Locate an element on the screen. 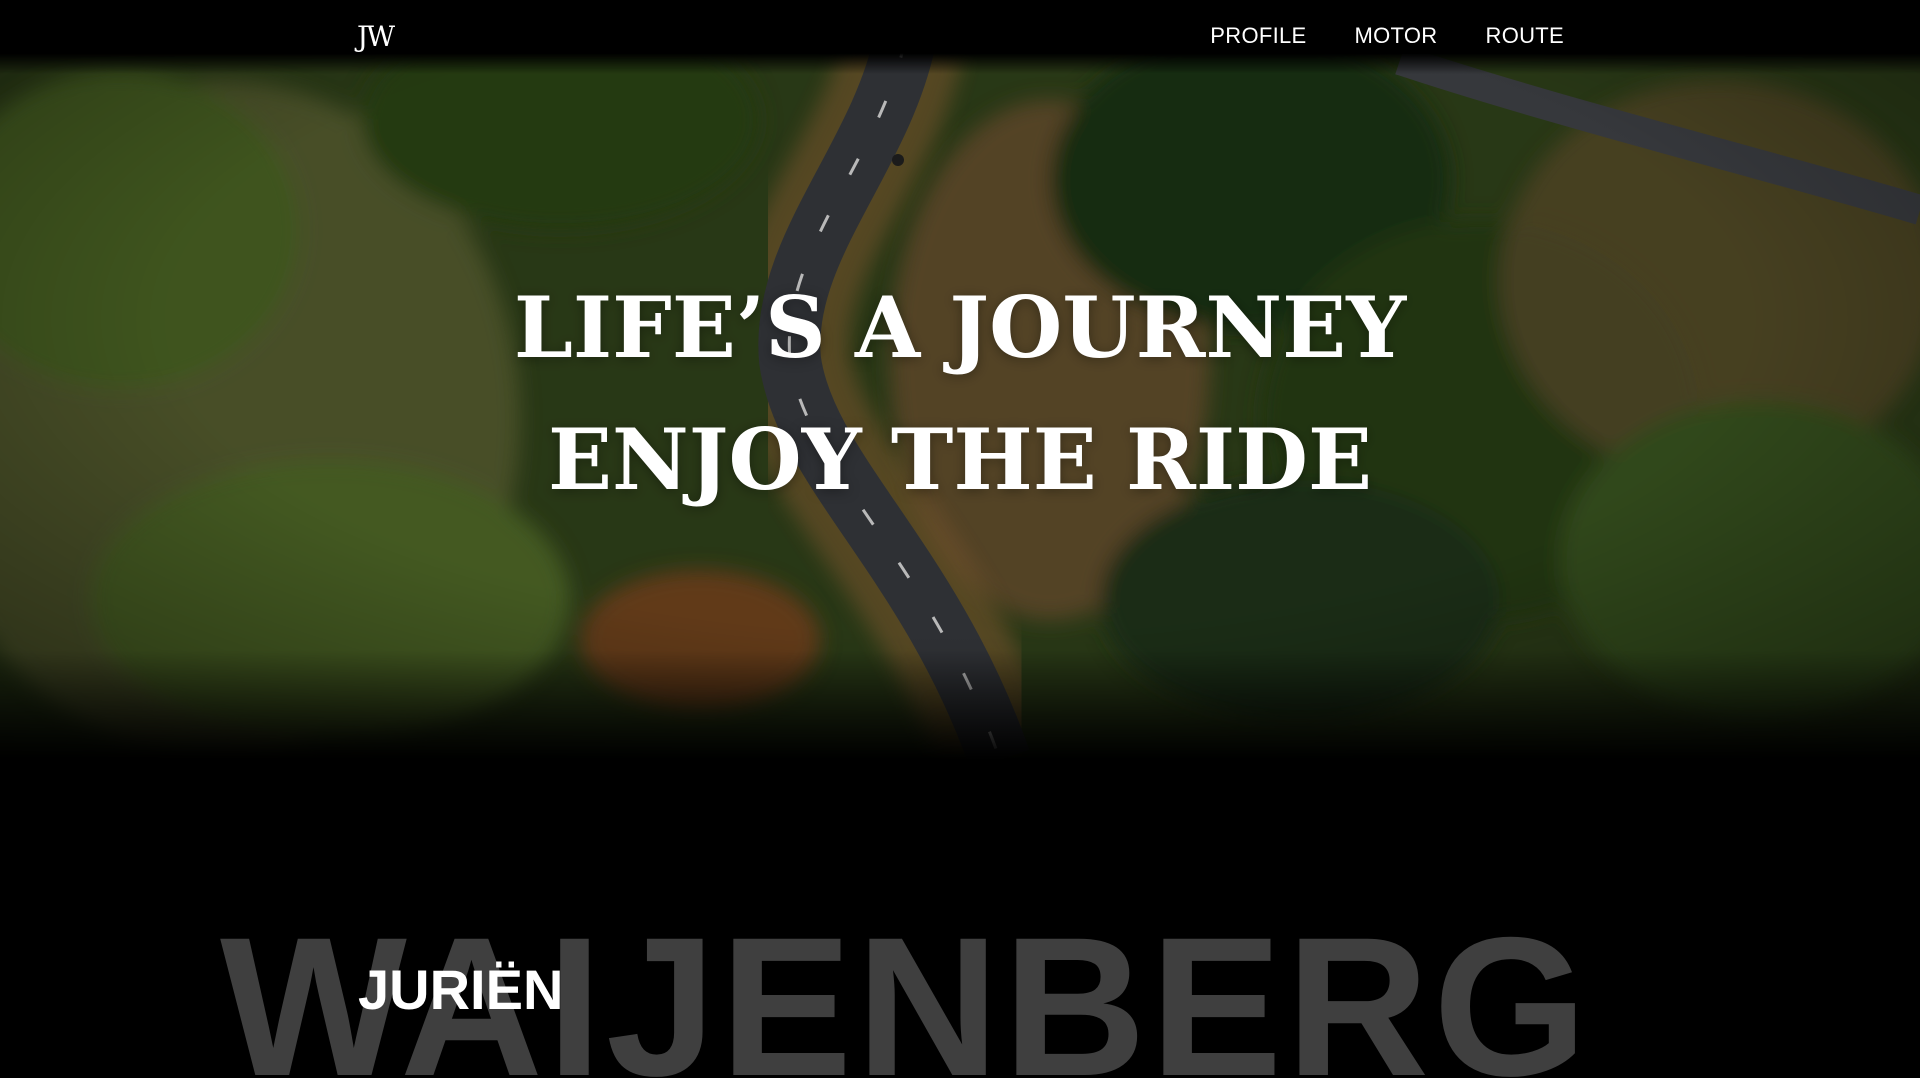 The width and height of the screenshot is (1920, 1078). main-nav: PROFILE MOTOR ROUTE is located at coordinates (1387, 36).